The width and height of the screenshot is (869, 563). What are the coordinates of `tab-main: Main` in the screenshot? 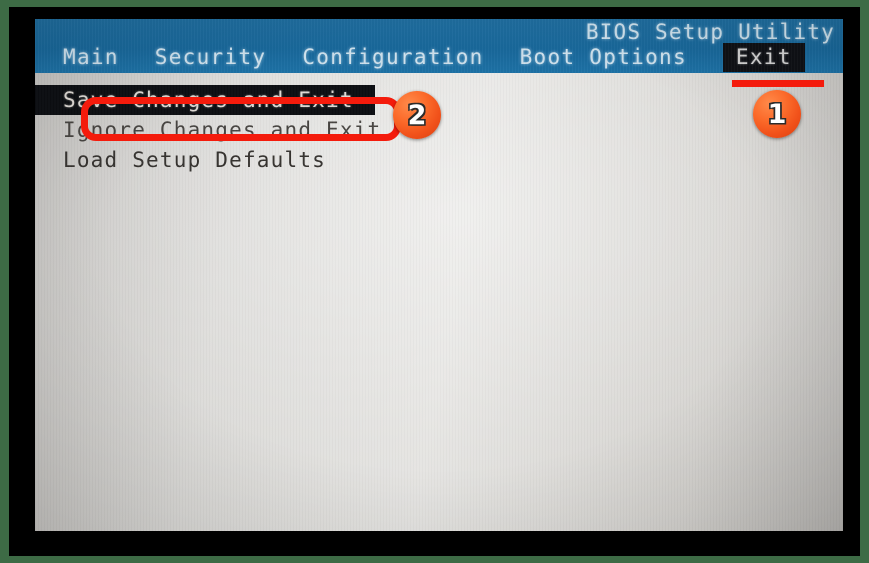 It's located at (91, 57).